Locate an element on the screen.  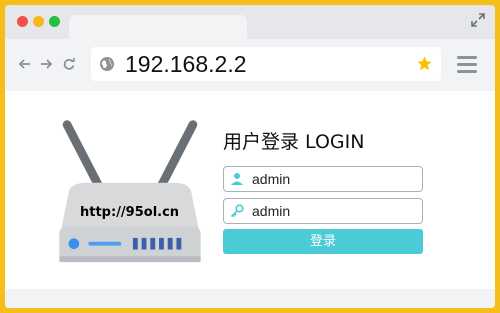
footer-bar is located at coordinates (250, 298).